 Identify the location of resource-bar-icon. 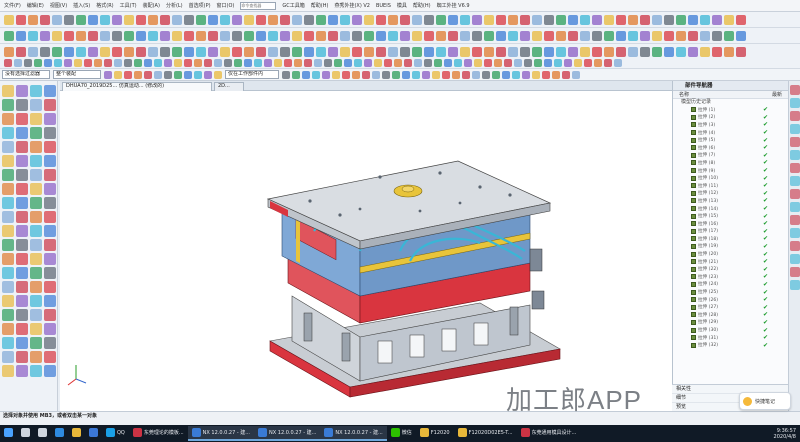
(794, 129).